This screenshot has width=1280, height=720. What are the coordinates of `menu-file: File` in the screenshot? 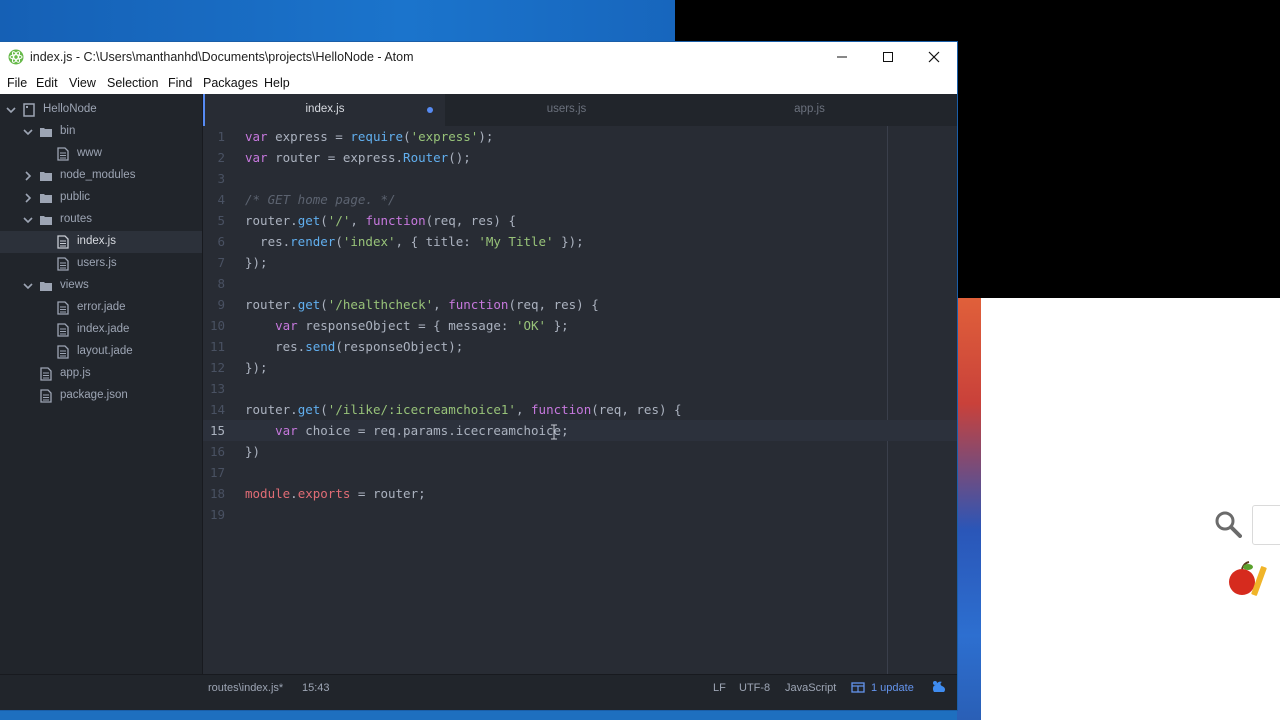 It's located at (17, 83).